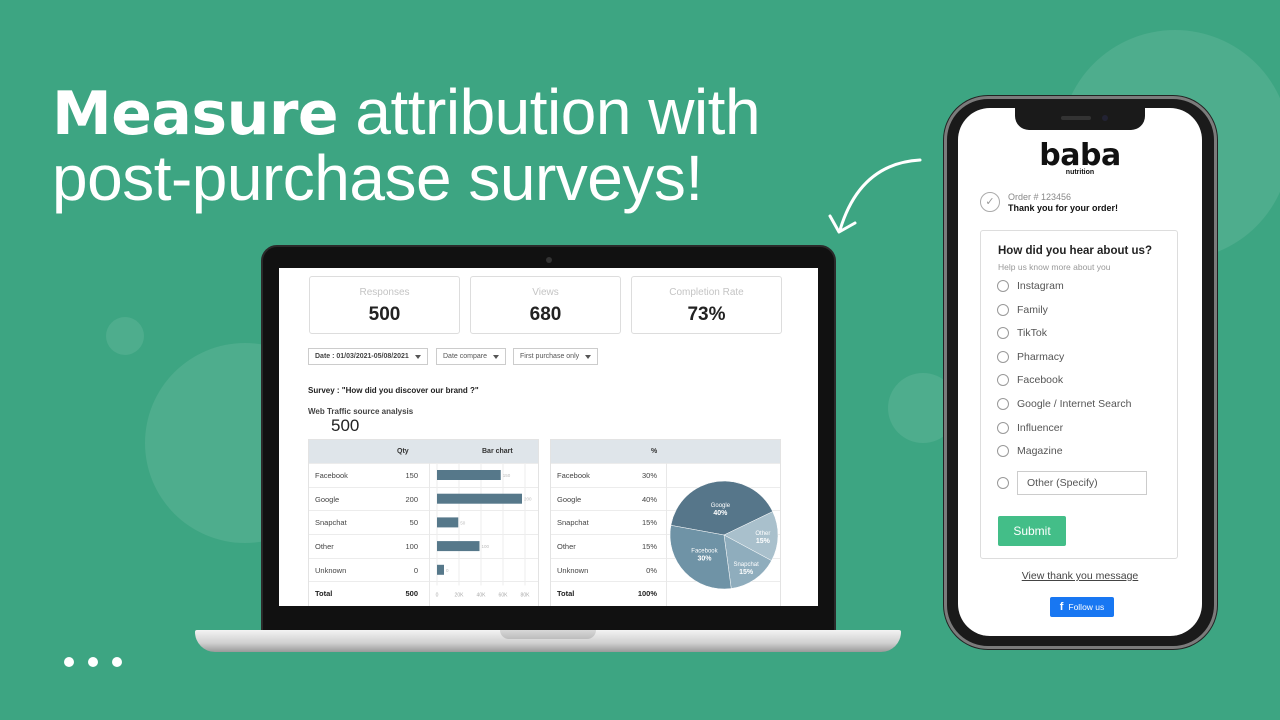  I want to click on other-specify-input: Other (Specify), so click(1082, 483).